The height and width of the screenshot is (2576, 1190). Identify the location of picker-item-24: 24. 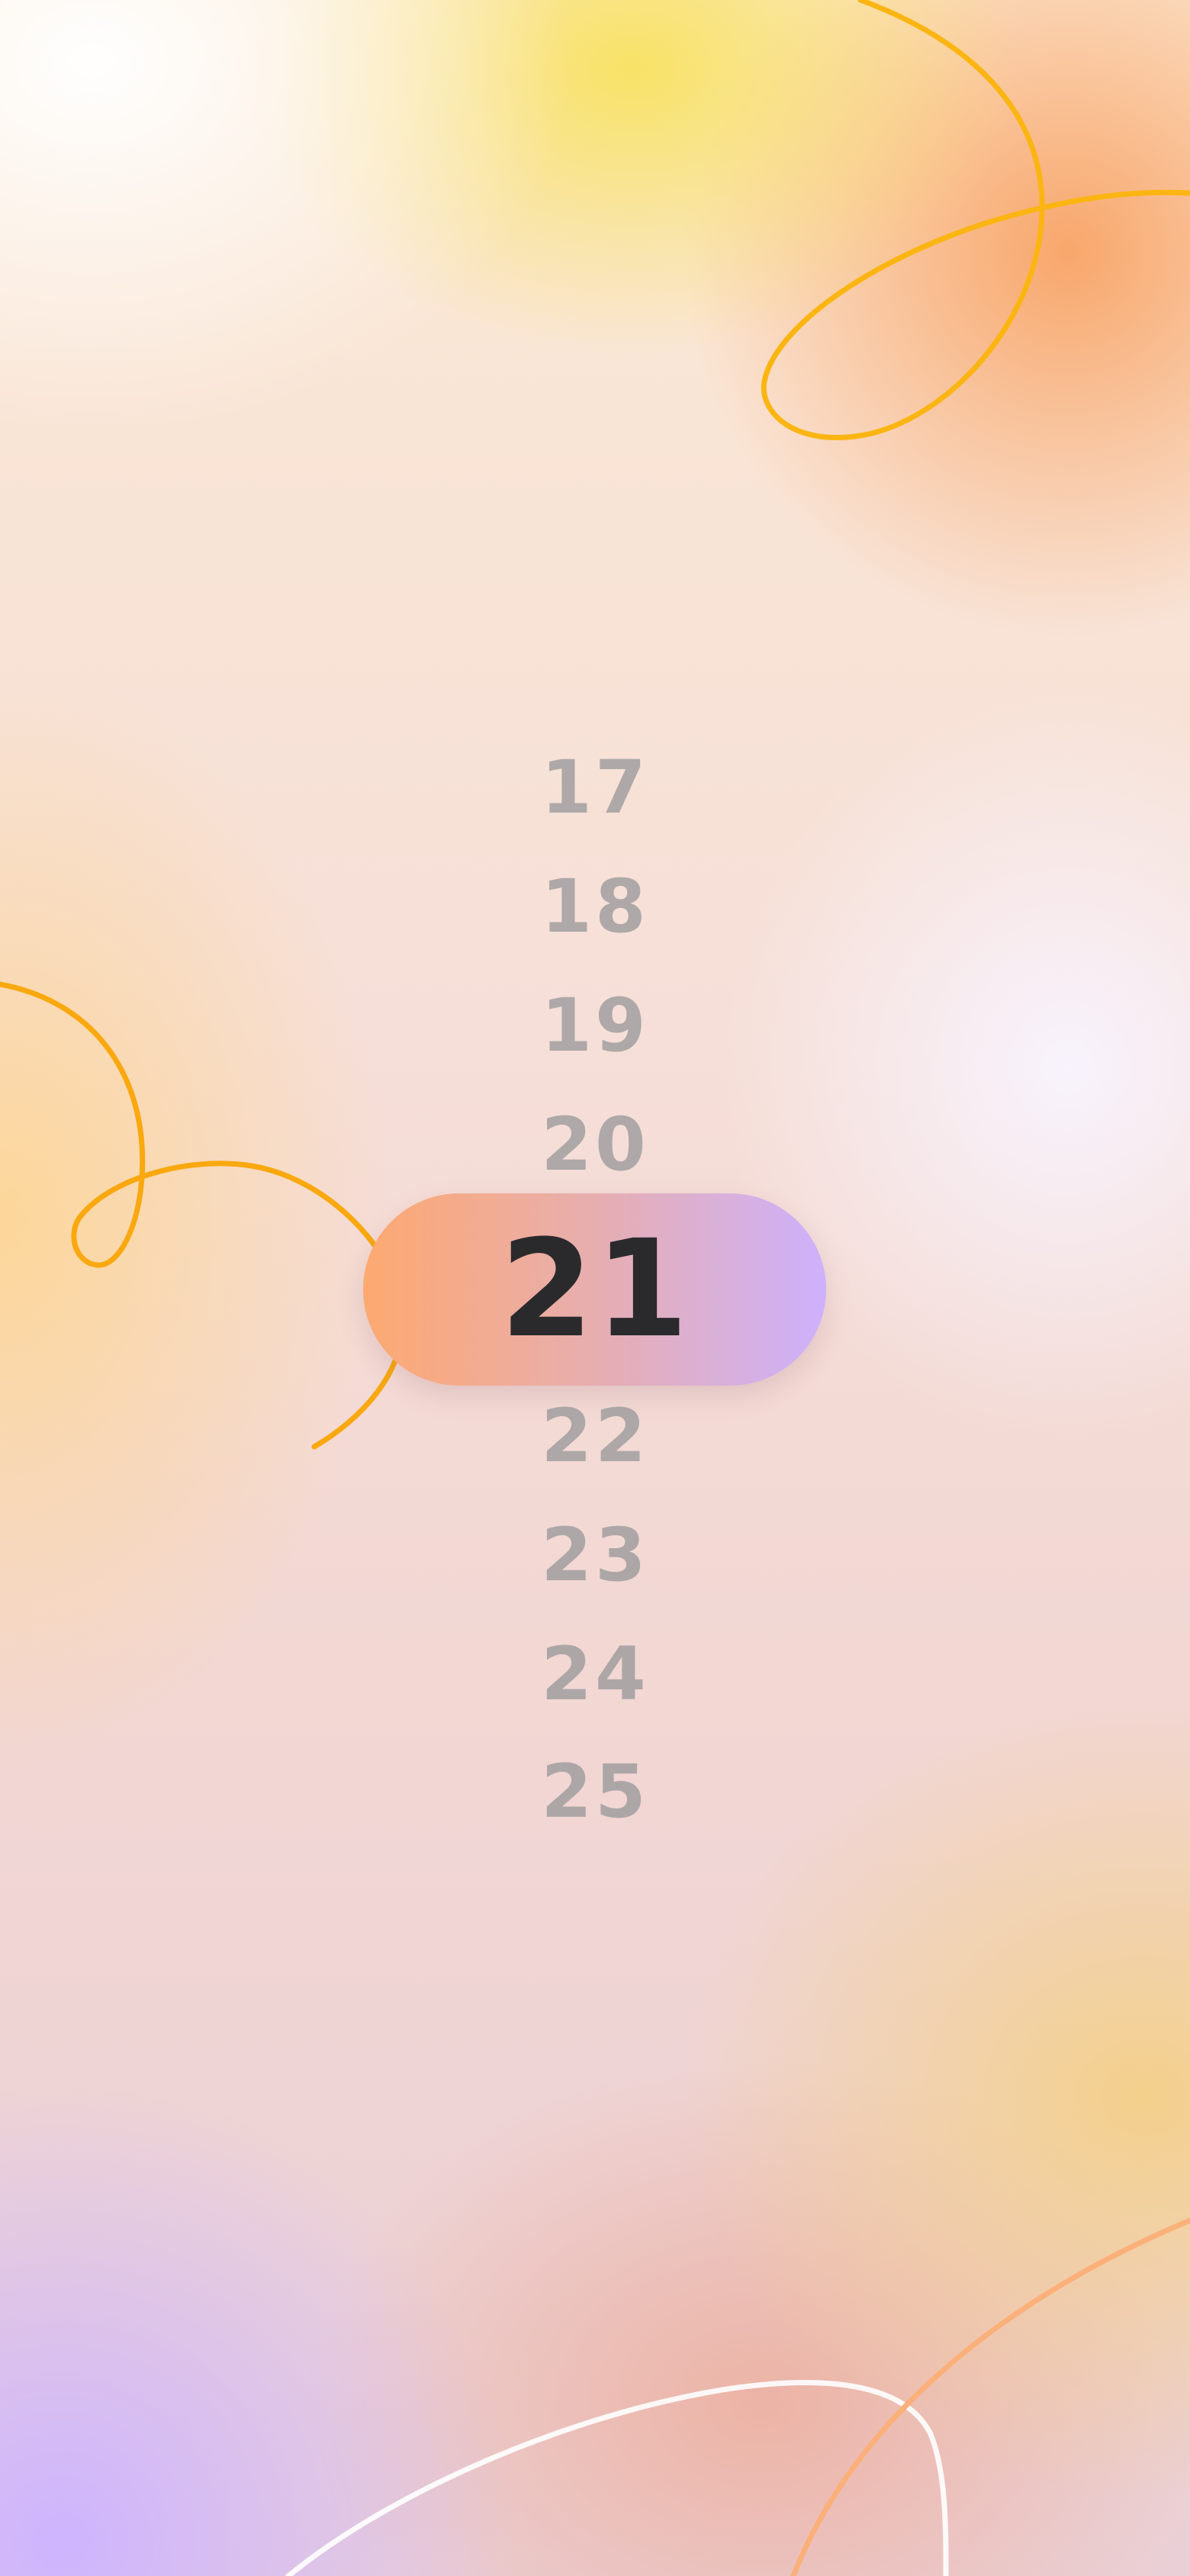
(595, 1674).